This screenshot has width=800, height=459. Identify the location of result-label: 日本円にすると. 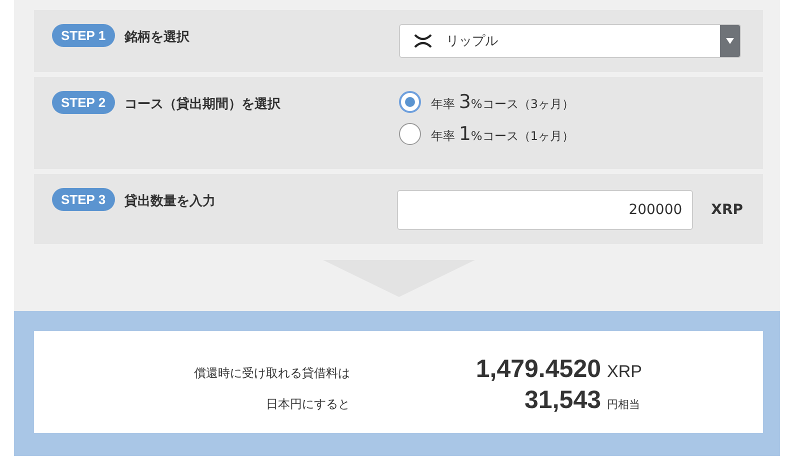
(307, 404).